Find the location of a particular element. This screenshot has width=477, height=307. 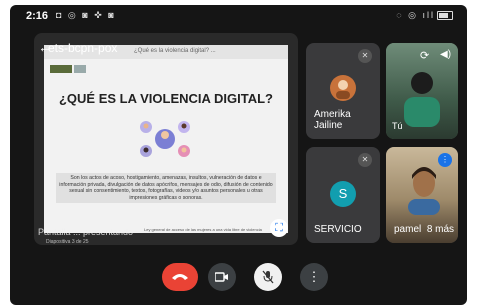

avatar: S is located at coordinates (343, 194).